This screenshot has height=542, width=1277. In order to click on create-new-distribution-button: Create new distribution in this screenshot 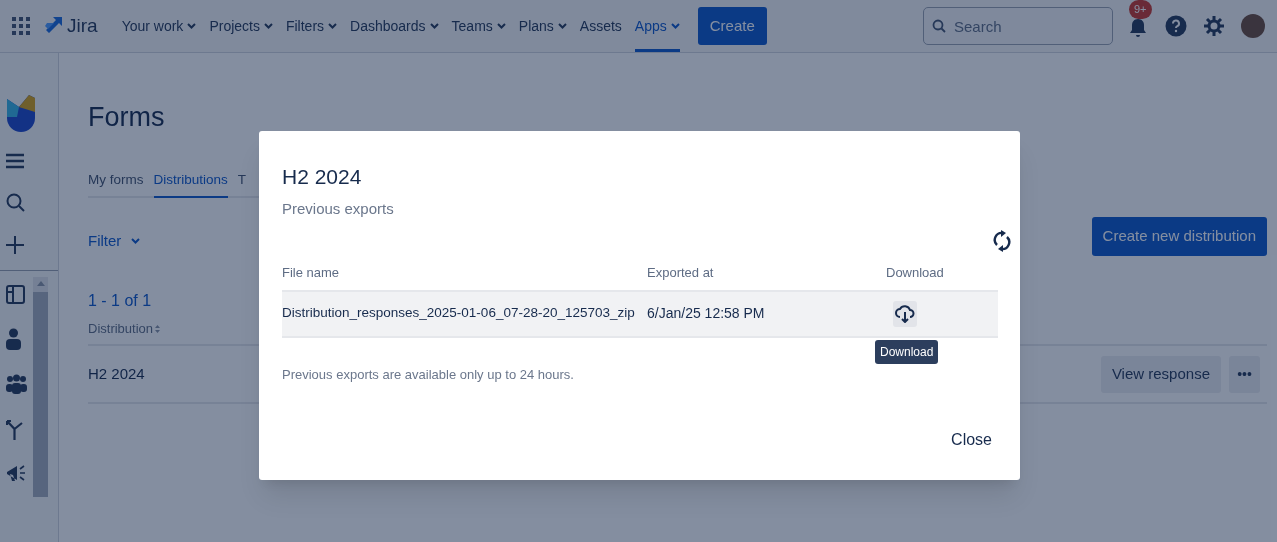, I will do `click(1179, 236)`.